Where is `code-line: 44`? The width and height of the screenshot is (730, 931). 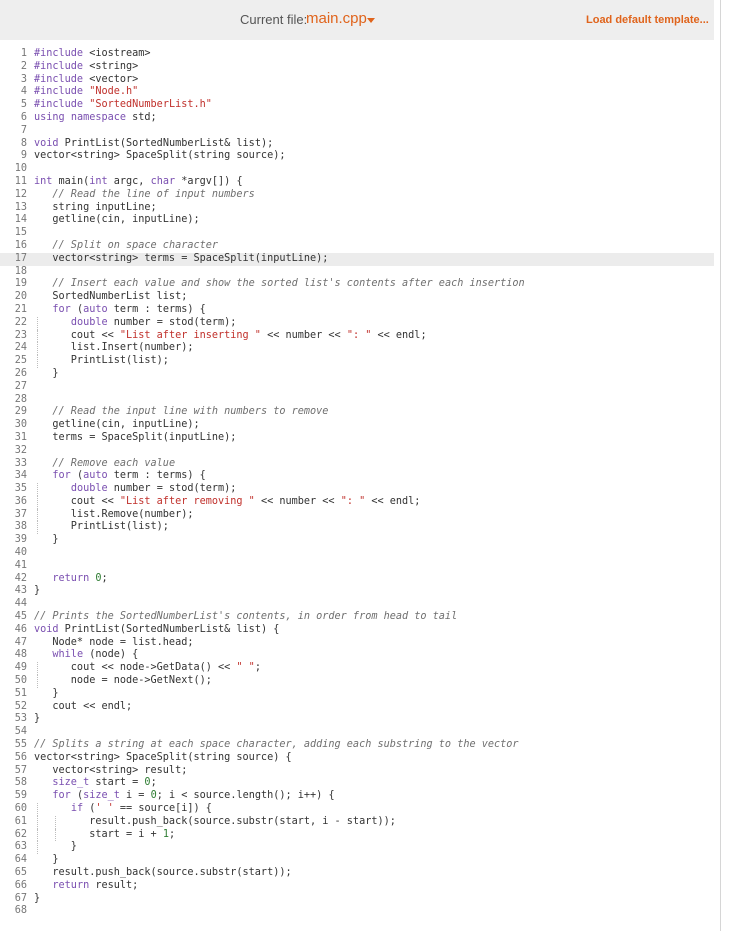 code-line: 44 is located at coordinates (357, 604).